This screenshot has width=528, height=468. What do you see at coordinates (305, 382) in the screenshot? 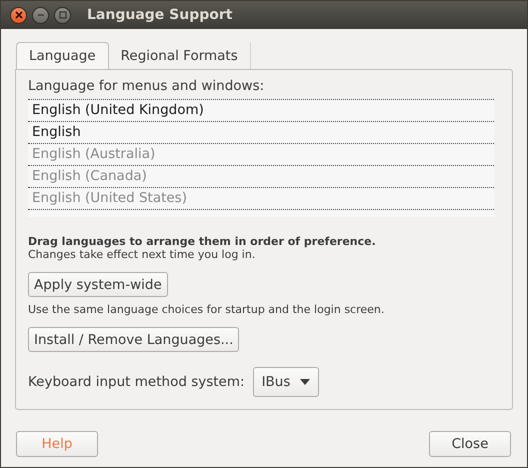
I see `caret-icon` at bounding box center [305, 382].